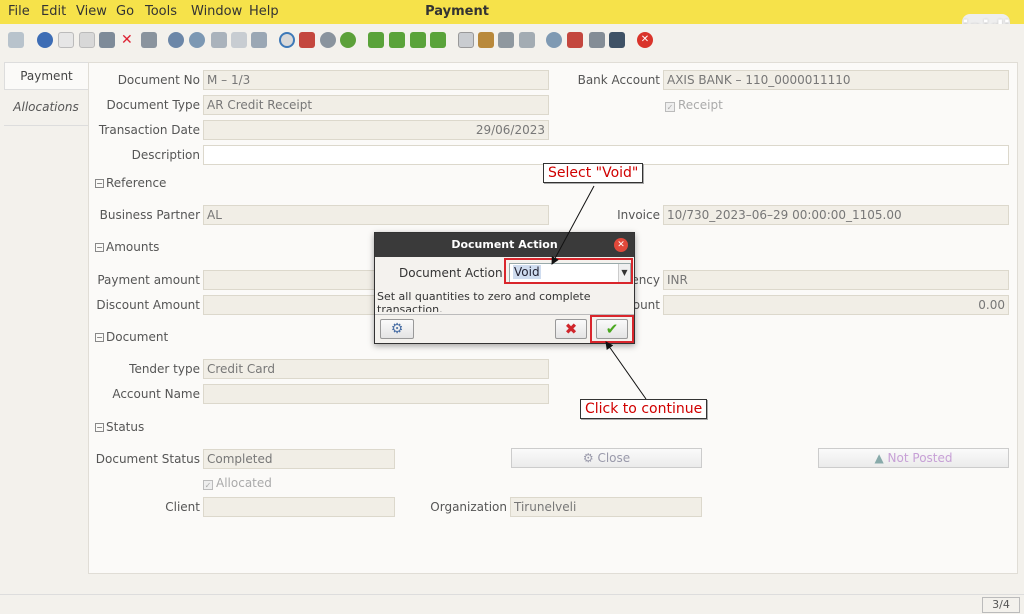 Image resolution: width=1024 pixels, height=614 pixels. Describe the element at coordinates (599, 292) in the screenshot. I see `annotation-arrows` at that location.